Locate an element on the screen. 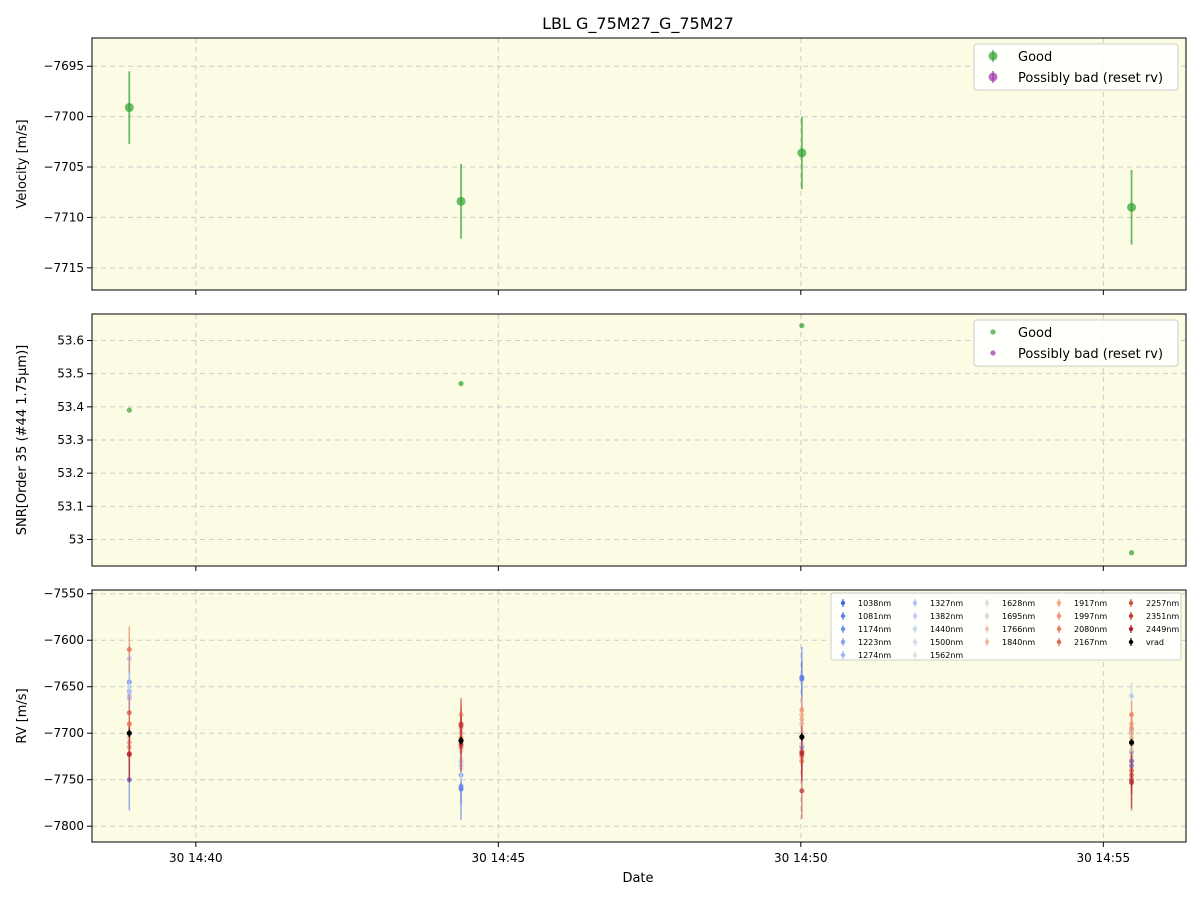  y-tick-label: 53.5 is located at coordinates (70, 374).